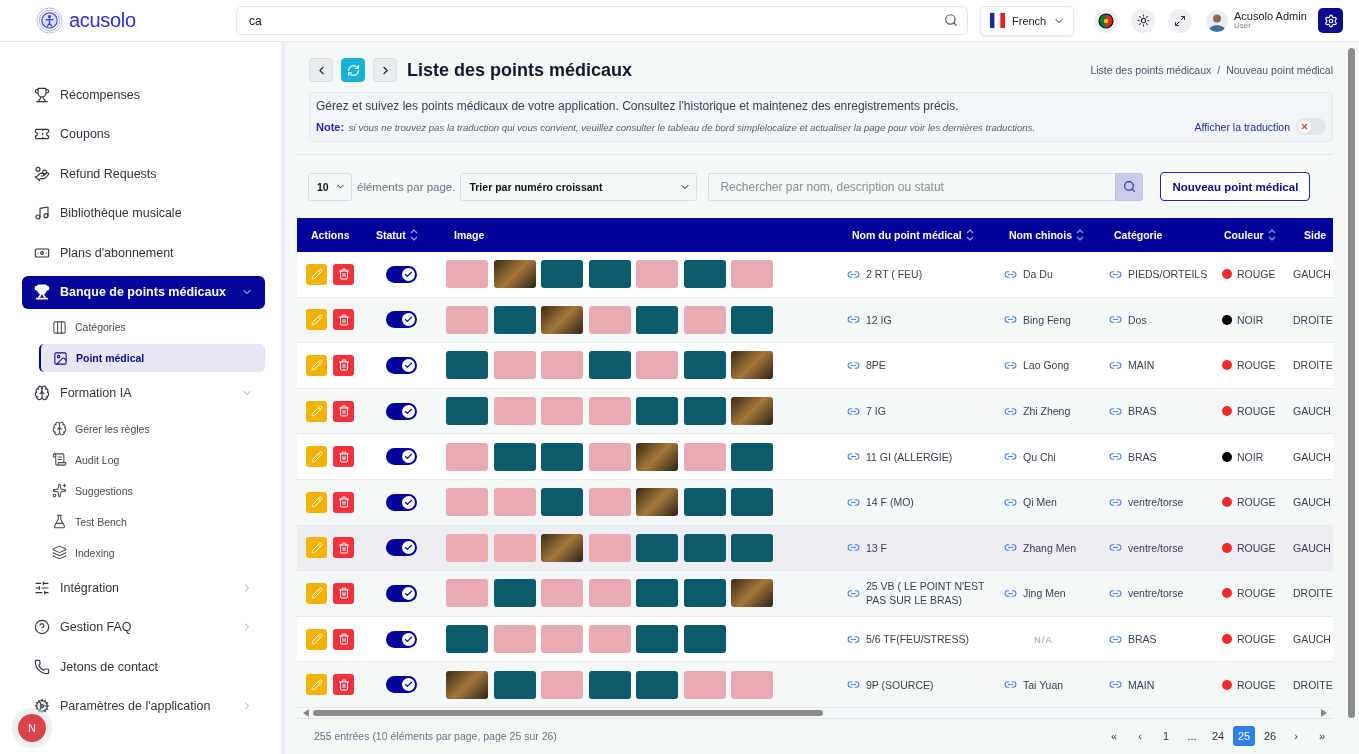  What do you see at coordinates (568, 712) in the screenshot?
I see `horizontal-scrollbar` at bounding box center [568, 712].